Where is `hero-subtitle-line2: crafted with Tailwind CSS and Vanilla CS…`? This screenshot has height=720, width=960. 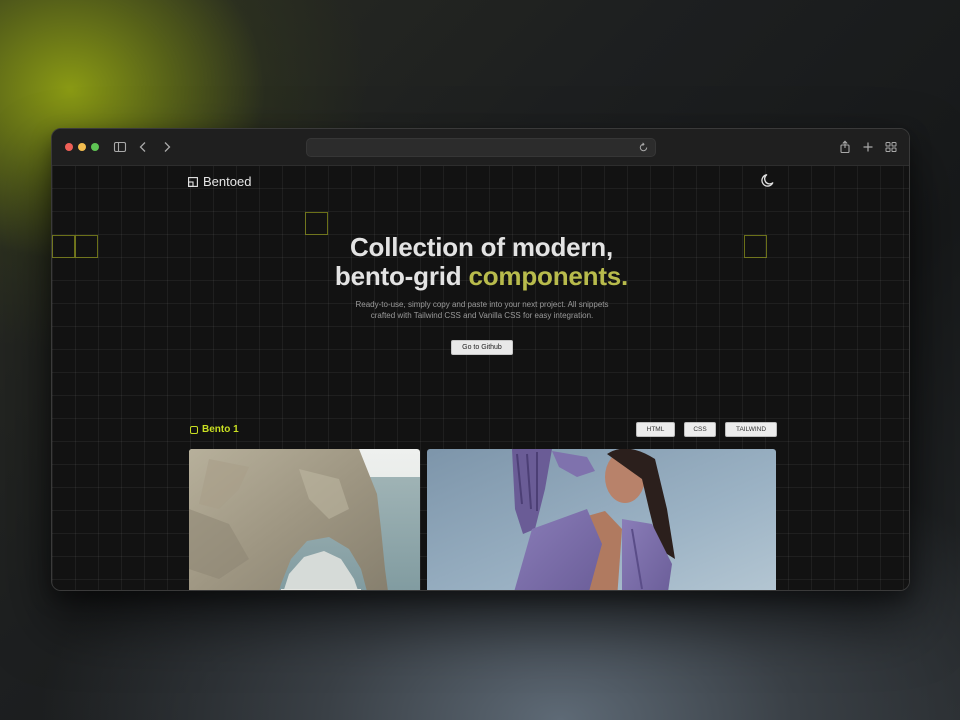
hero-subtitle-line2: crafted with Tailwind CSS and Vanilla CS… is located at coordinates (482, 315).